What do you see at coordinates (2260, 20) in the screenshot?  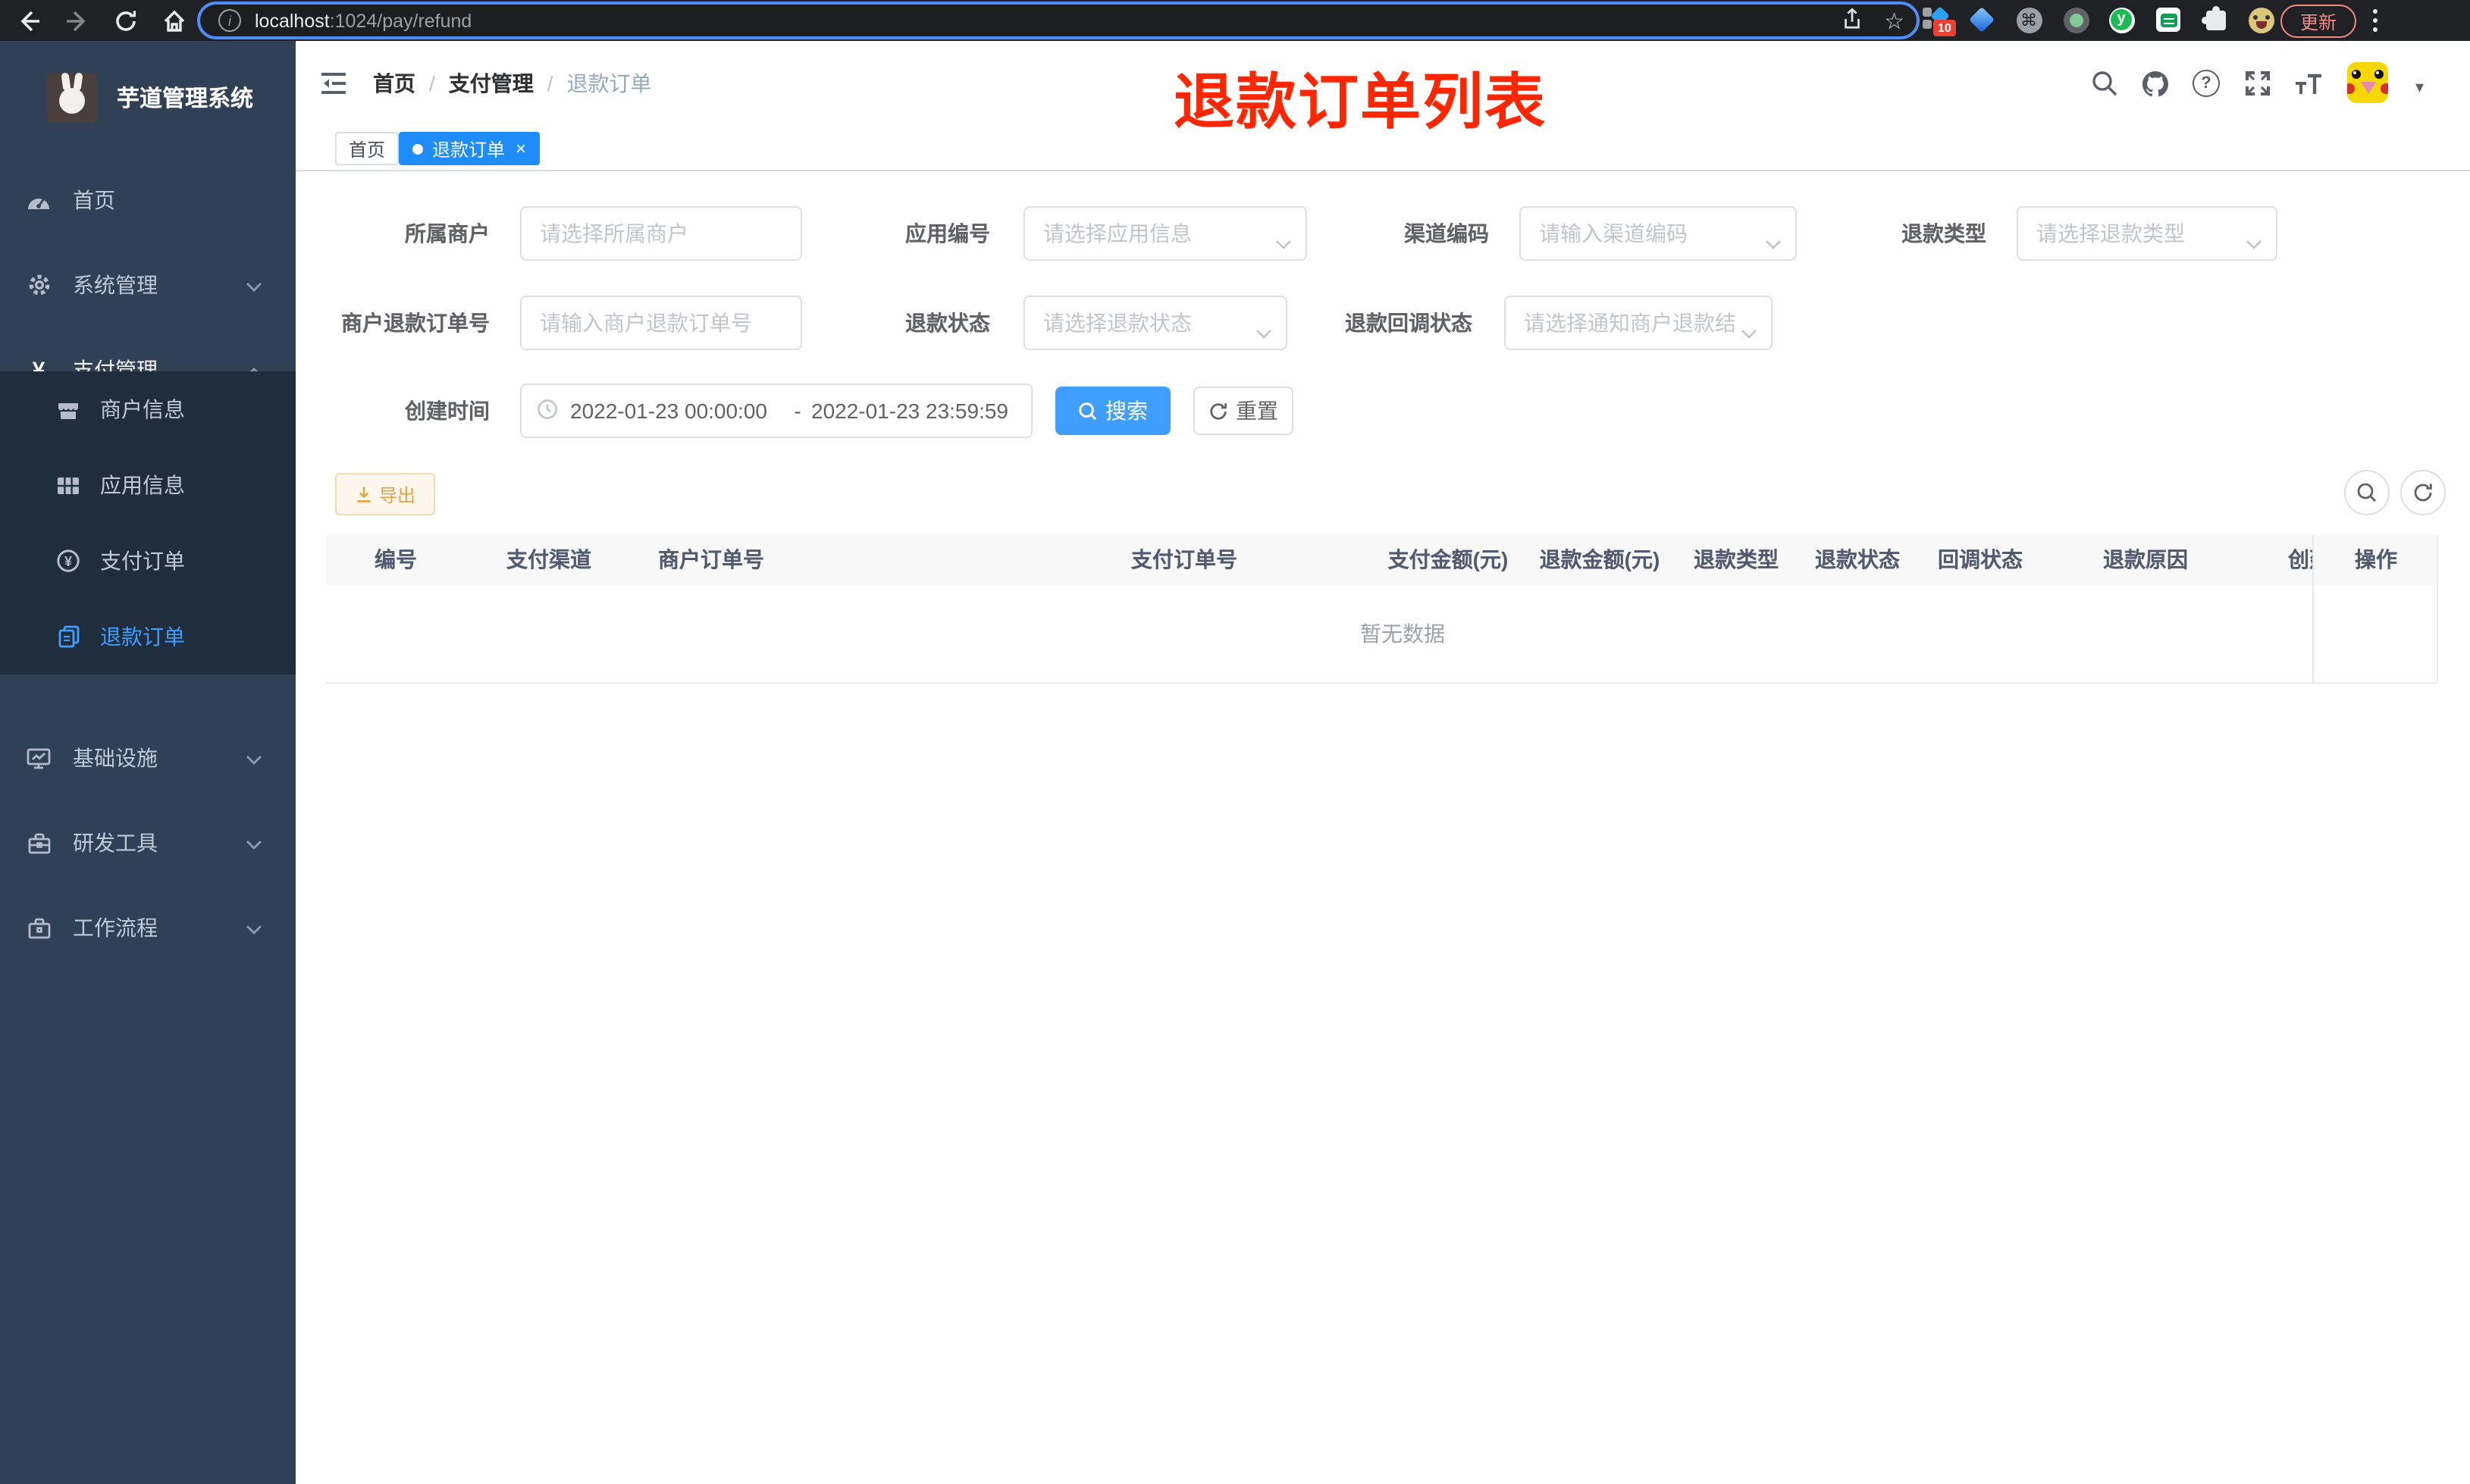 I see `emoji-extension-icon` at bounding box center [2260, 20].